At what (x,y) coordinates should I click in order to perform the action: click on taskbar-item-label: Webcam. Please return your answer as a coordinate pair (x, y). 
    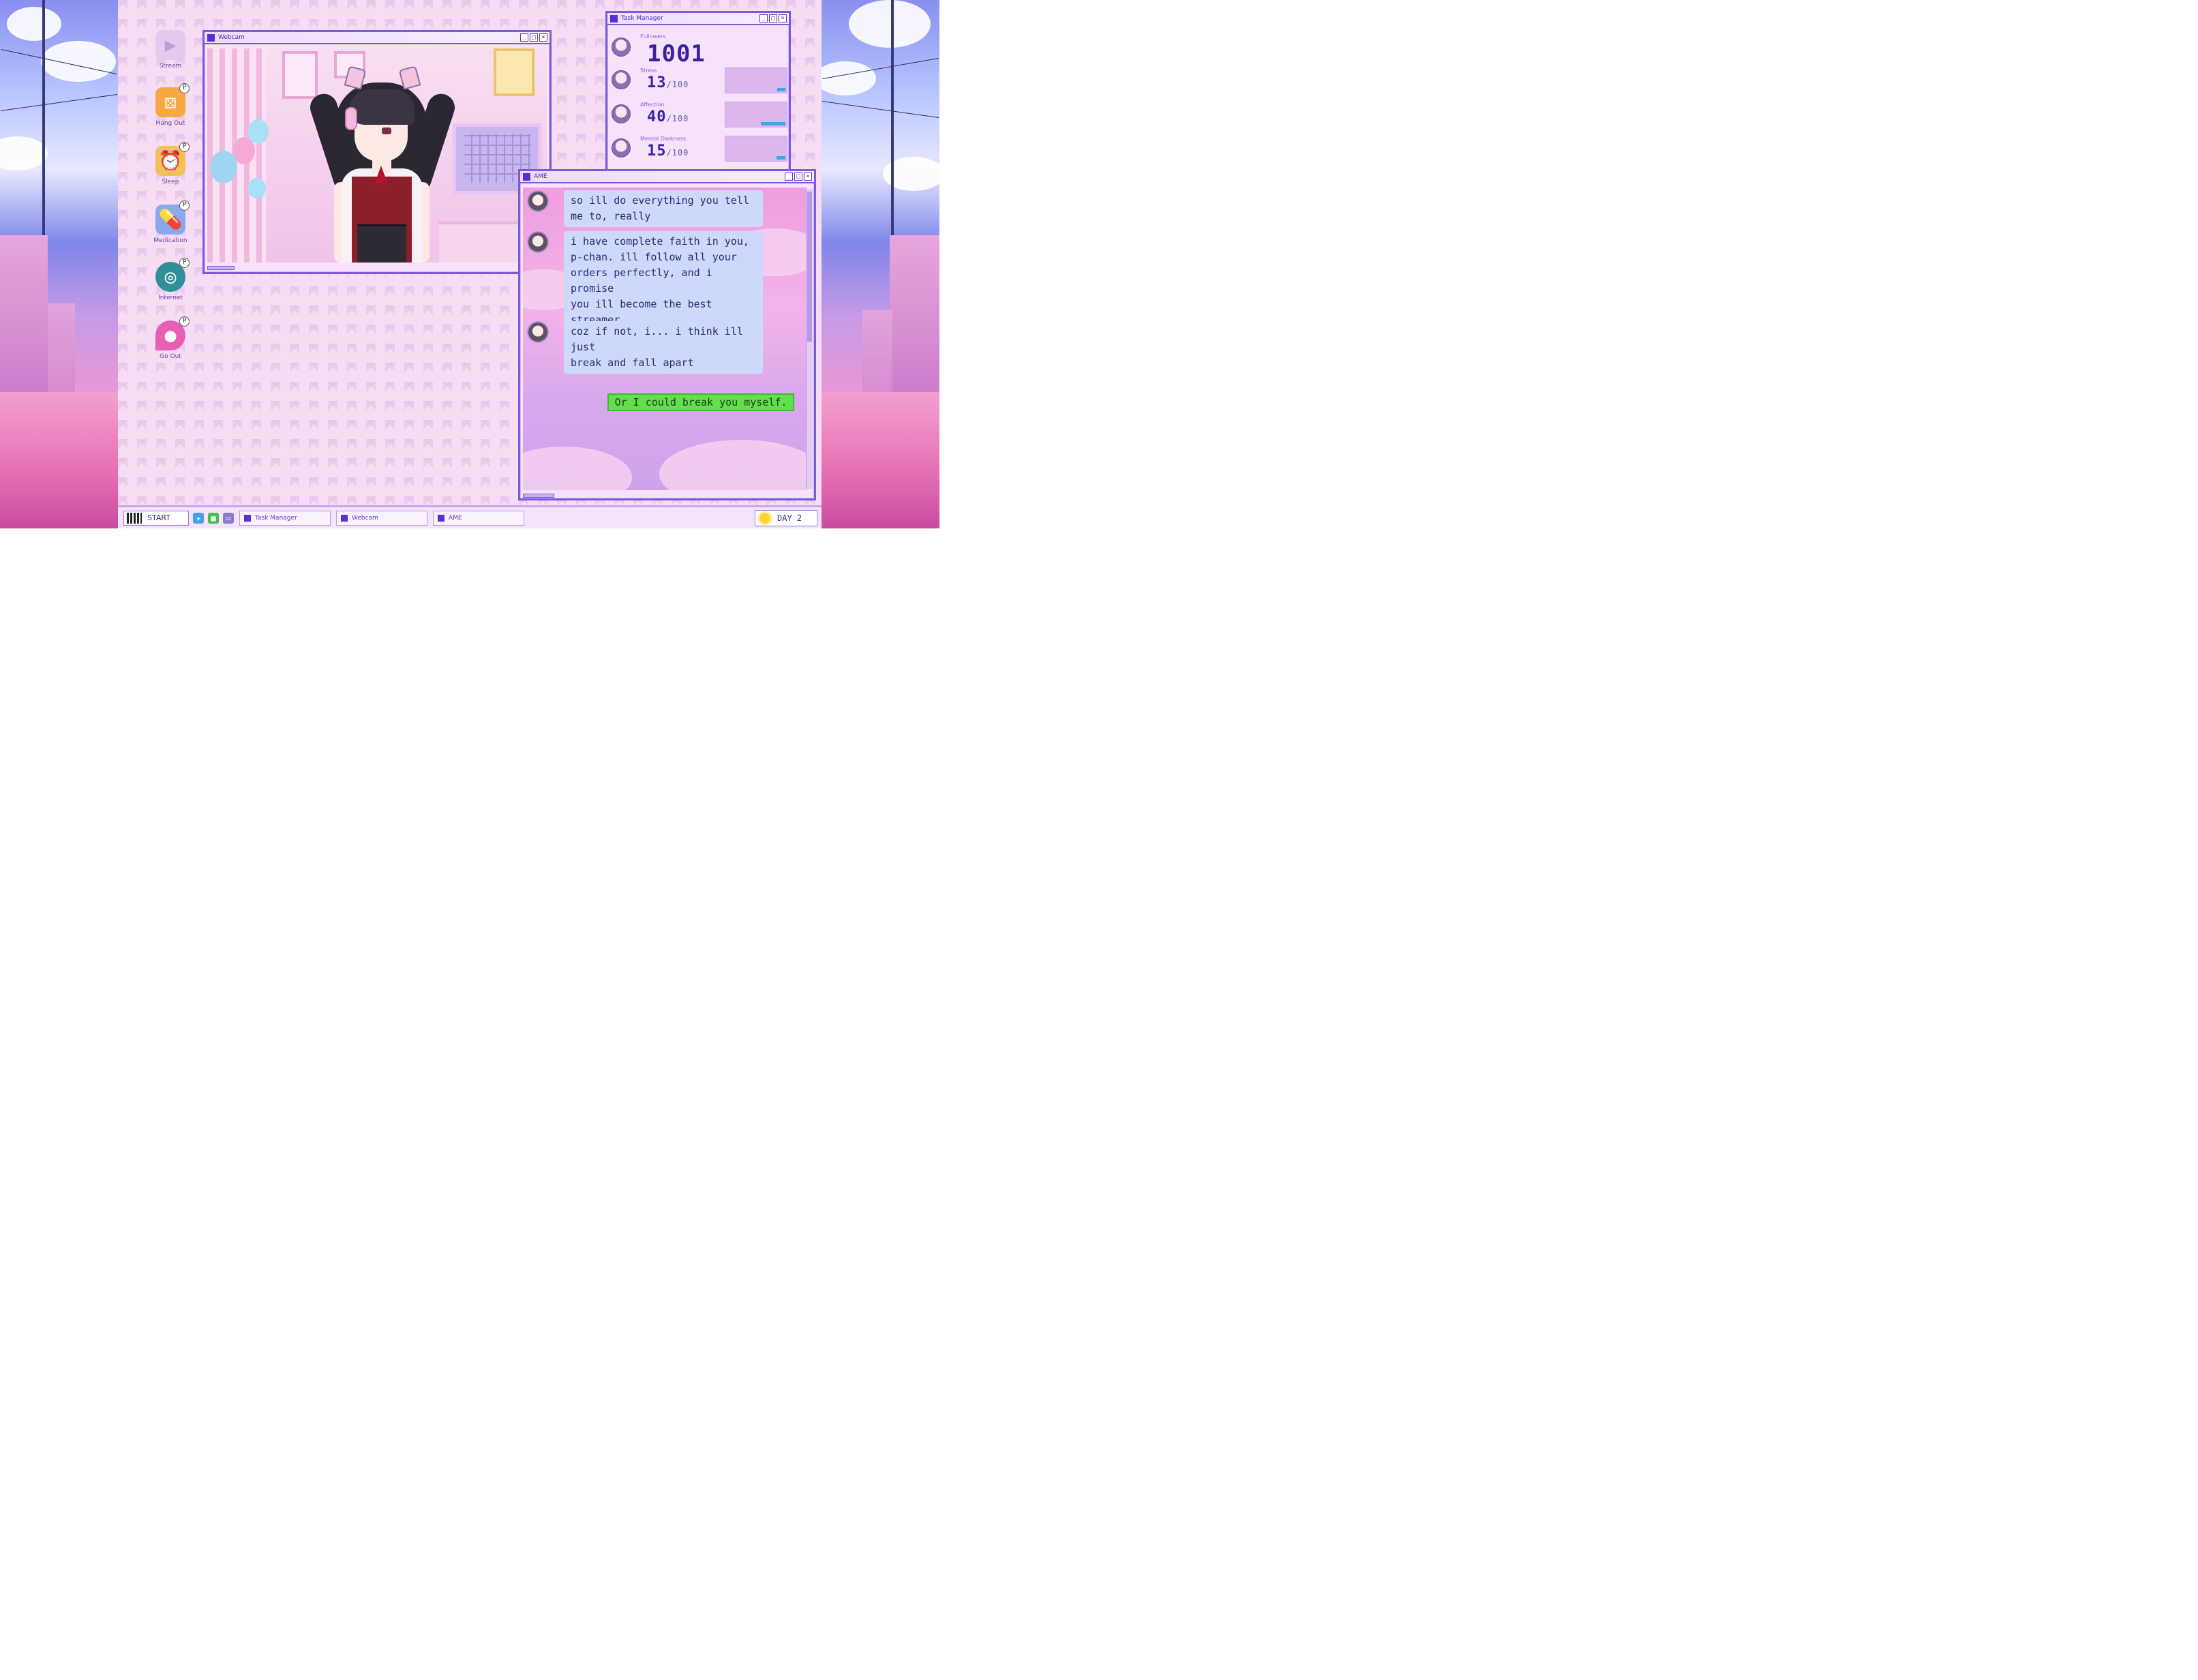
    Looking at the image, I should click on (365, 518).